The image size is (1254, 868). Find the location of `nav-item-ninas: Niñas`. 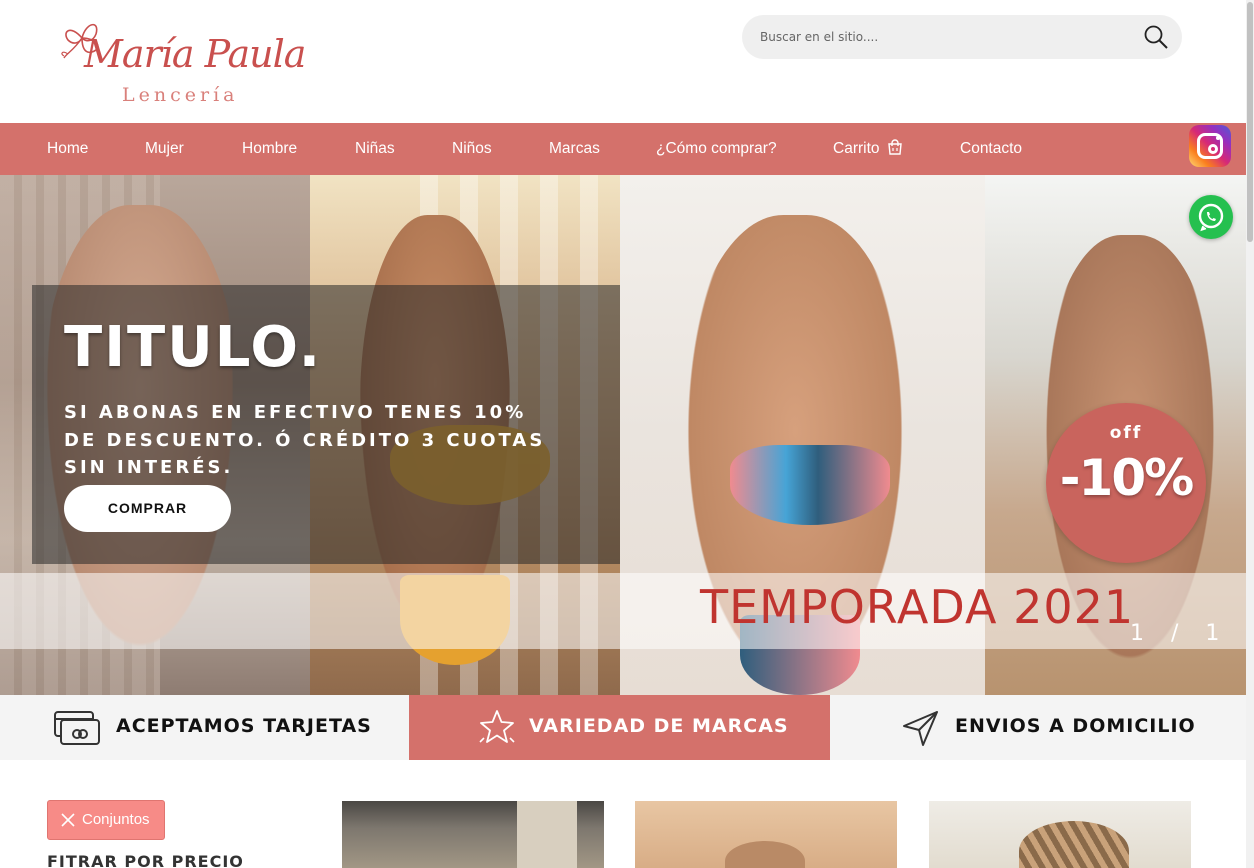

nav-item-ninas: Niñas is located at coordinates (375, 149).